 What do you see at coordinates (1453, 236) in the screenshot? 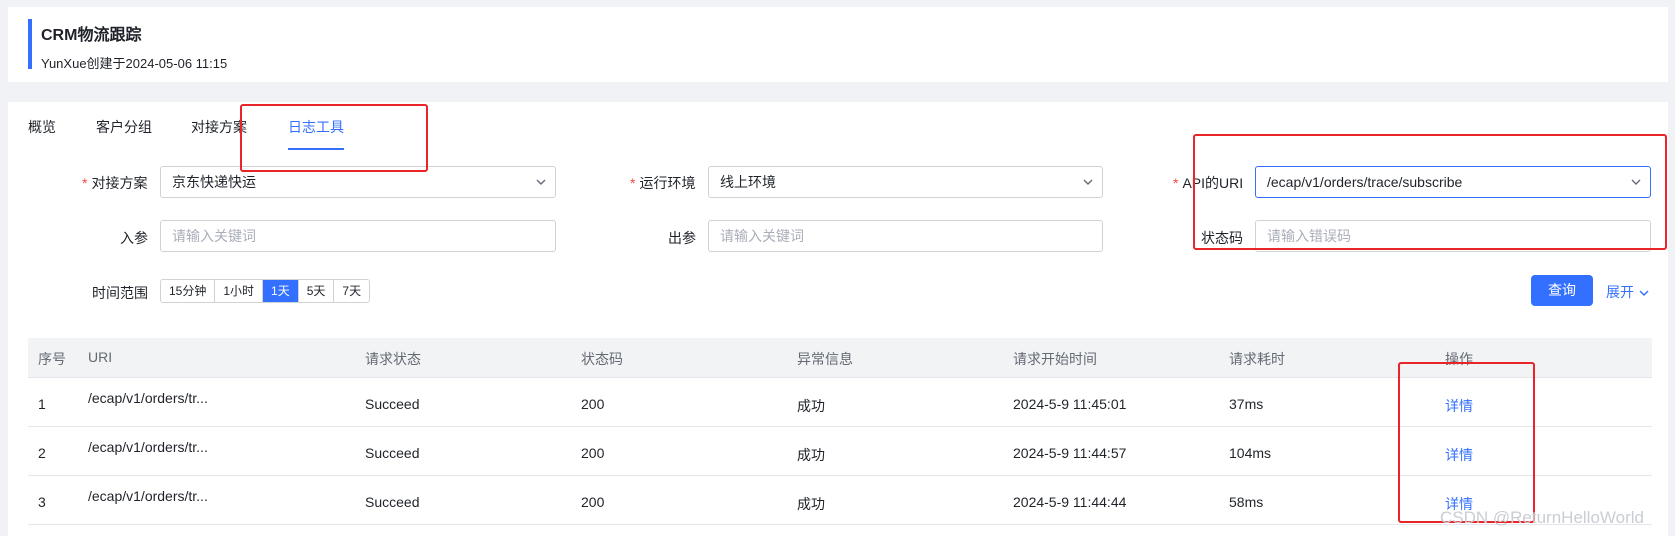
I see `status-code-field: 请输入错误码` at bounding box center [1453, 236].